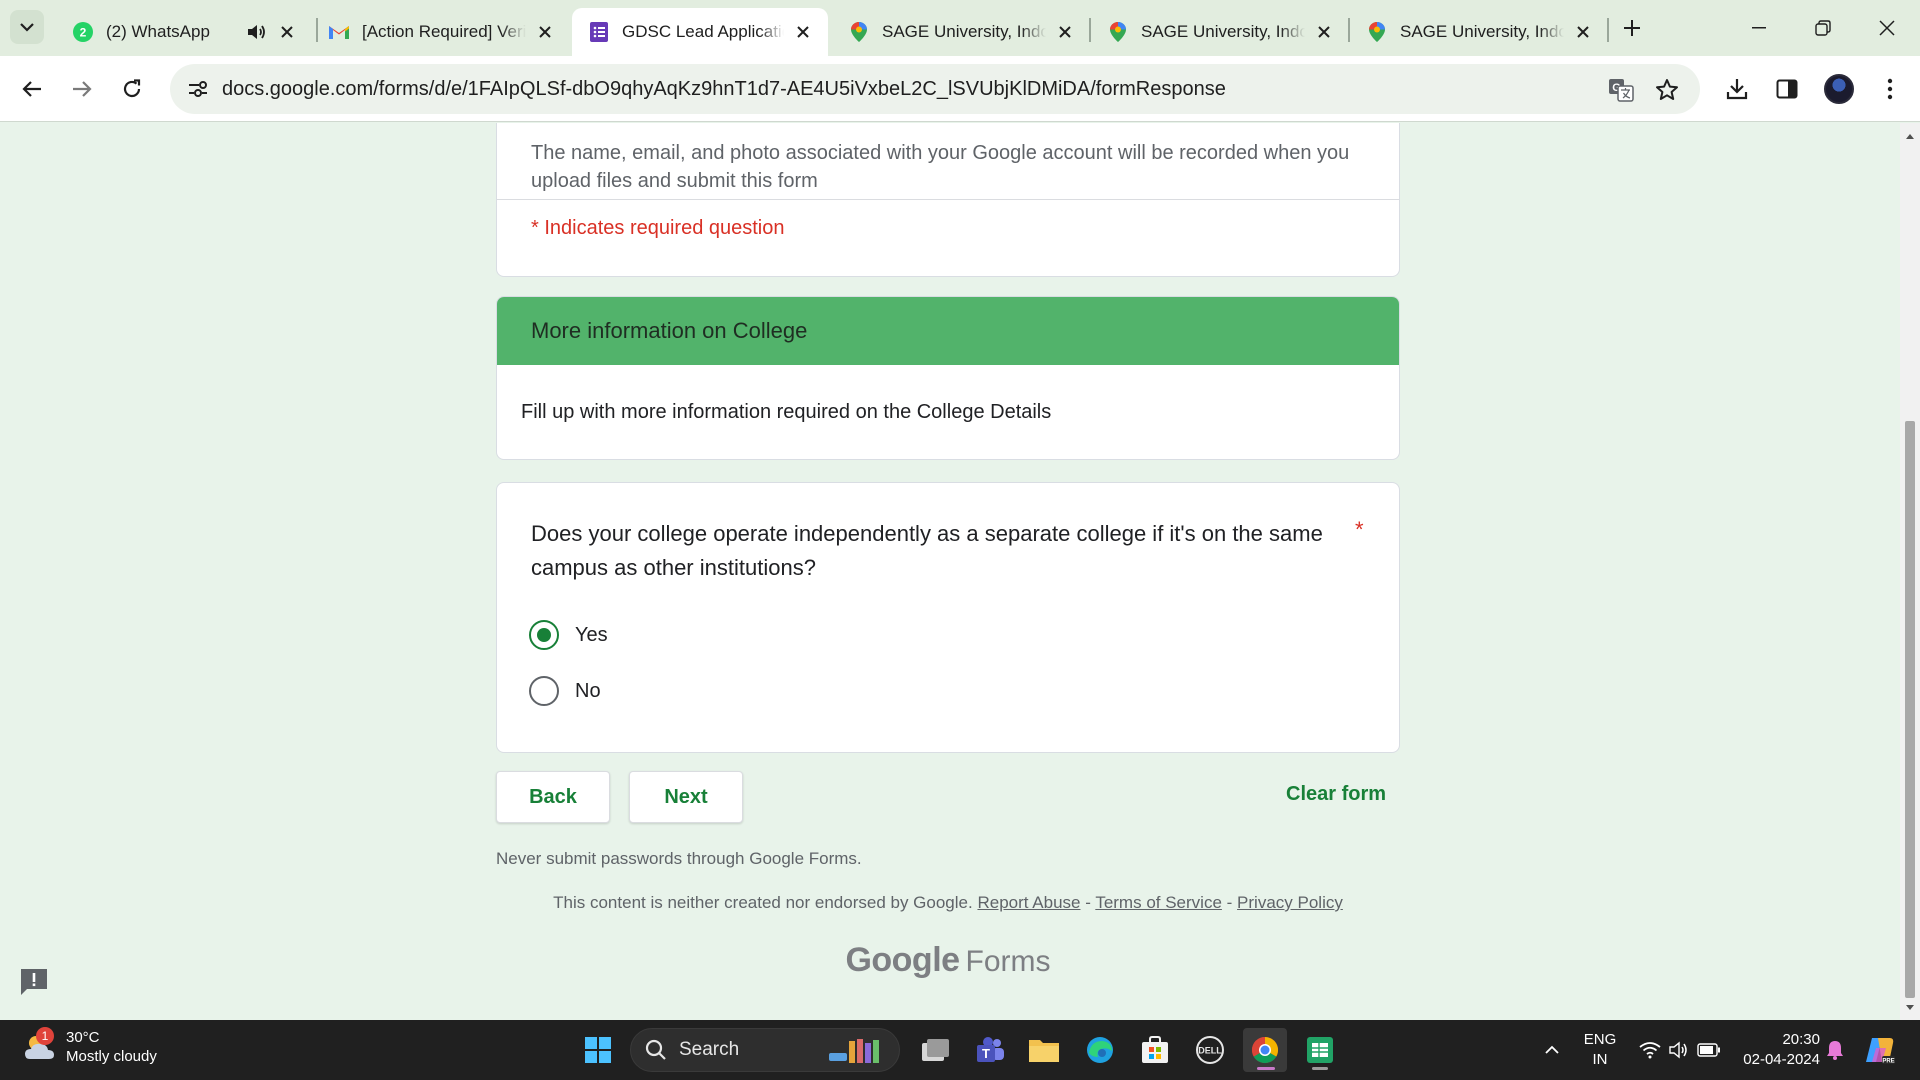 The height and width of the screenshot is (1080, 1920). What do you see at coordinates (1220, 32) in the screenshot?
I see `tab-maps-2: SAGE University, Indore` at bounding box center [1220, 32].